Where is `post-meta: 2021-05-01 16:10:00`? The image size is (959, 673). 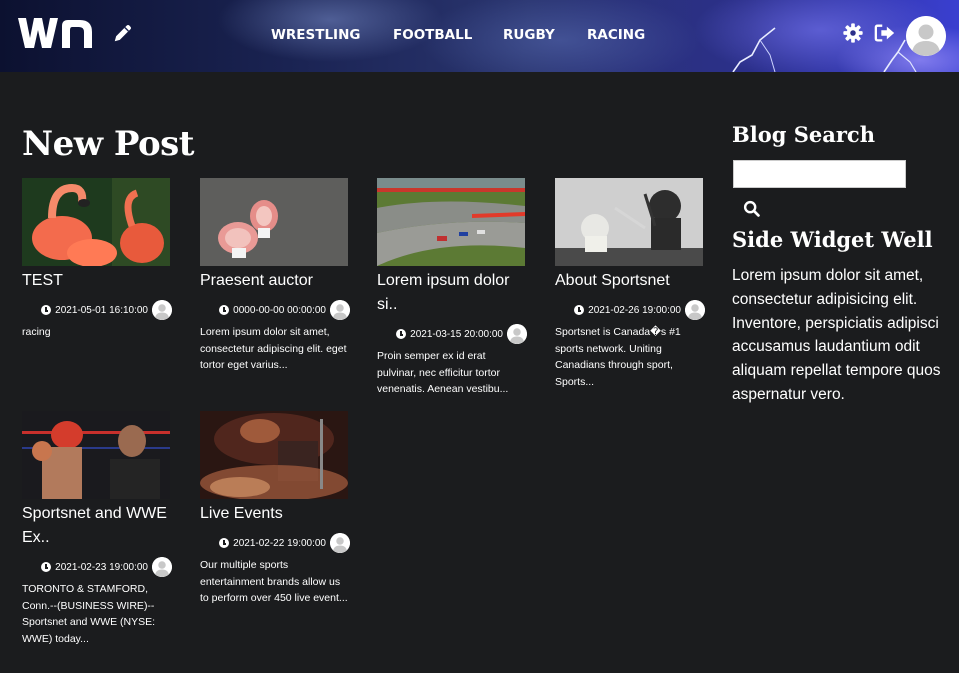 post-meta: 2021-05-01 16:10:00 is located at coordinates (97, 310).